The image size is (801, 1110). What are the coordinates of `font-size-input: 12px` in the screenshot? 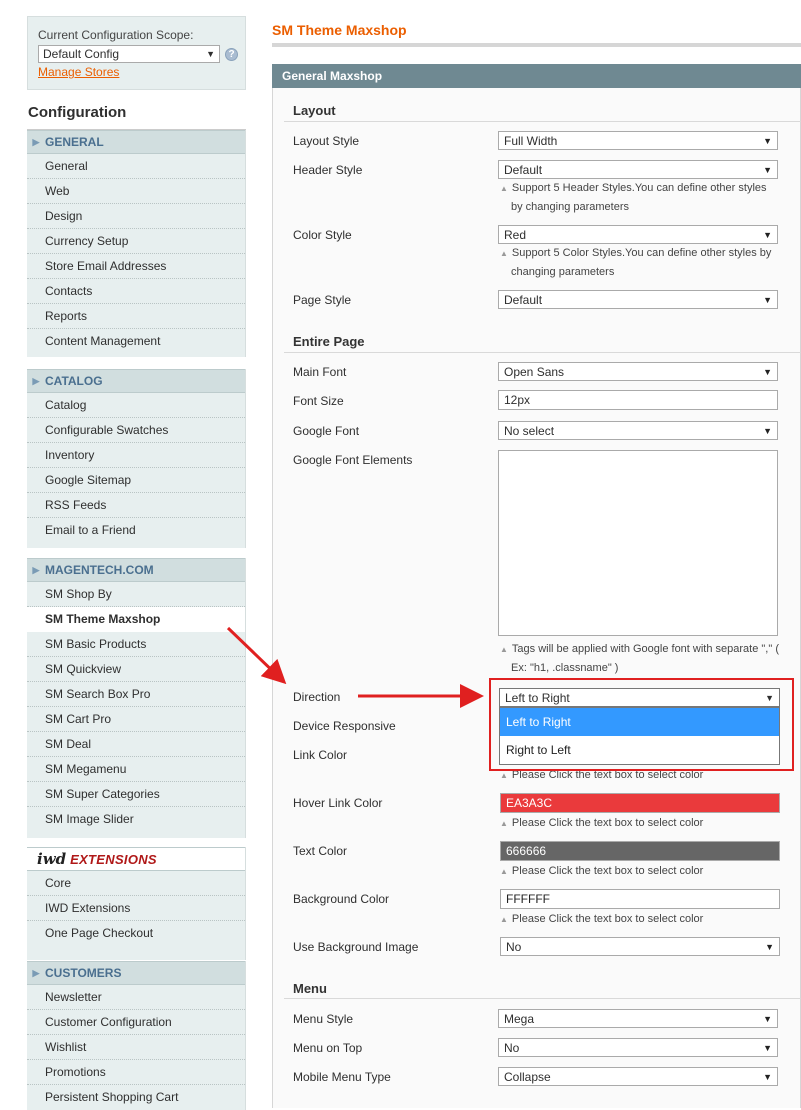 It's located at (638, 400).